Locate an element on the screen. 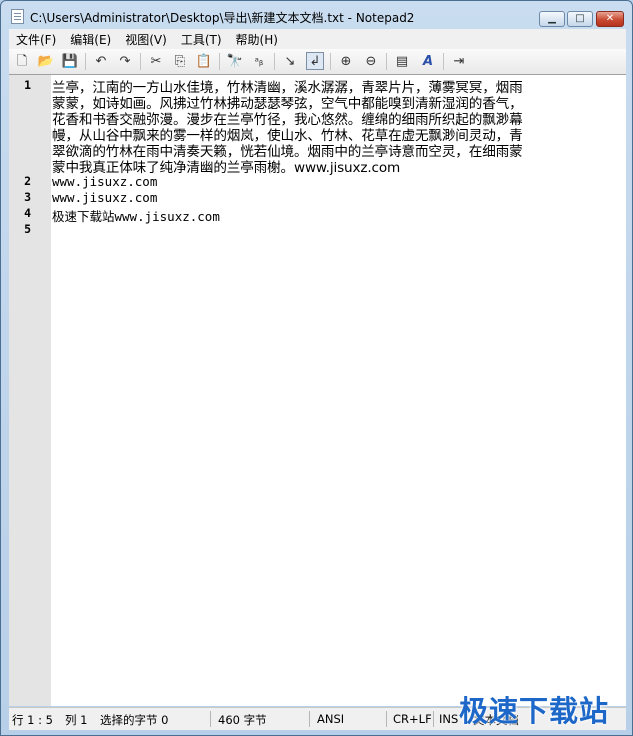 The image size is (633, 736). exit-button: ⇥ is located at coordinates (459, 61).